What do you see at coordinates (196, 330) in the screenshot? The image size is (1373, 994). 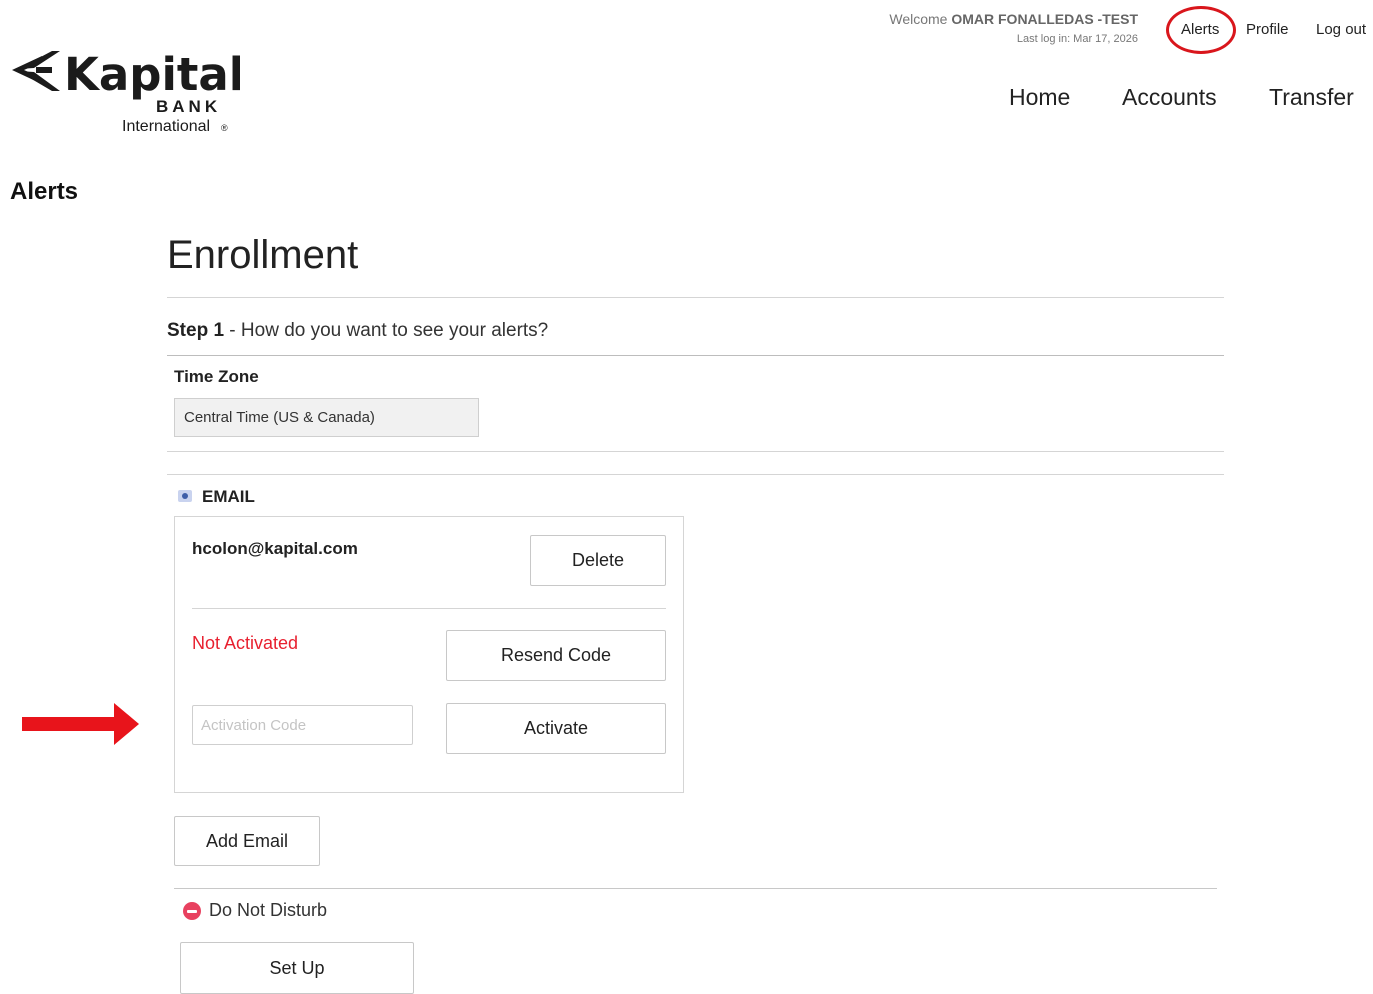 I see `step-number: Step 1` at bounding box center [196, 330].